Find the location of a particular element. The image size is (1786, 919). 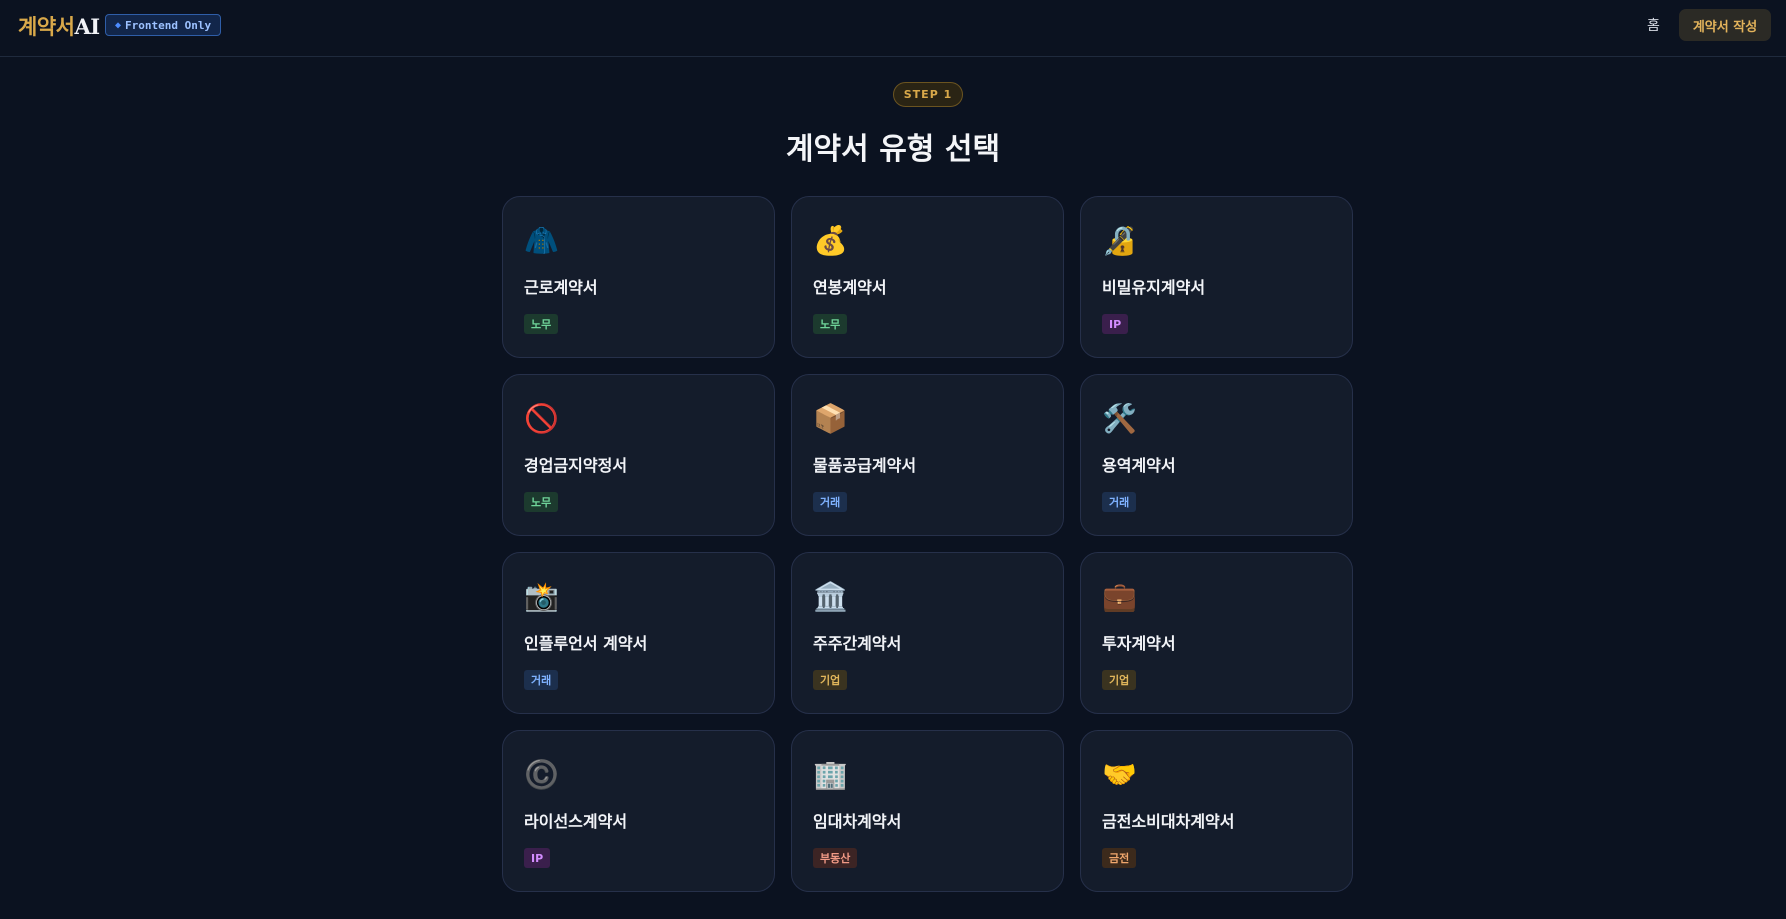

money-bag-icon: 💰 is located at coordinates (830, 240).